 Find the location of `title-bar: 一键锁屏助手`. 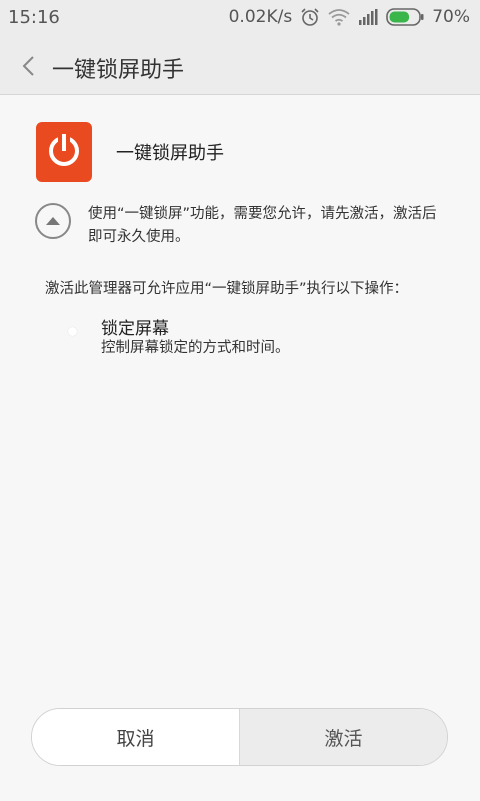

title-bar: 一键锁屏助手 is located at coordinates (240, 66).